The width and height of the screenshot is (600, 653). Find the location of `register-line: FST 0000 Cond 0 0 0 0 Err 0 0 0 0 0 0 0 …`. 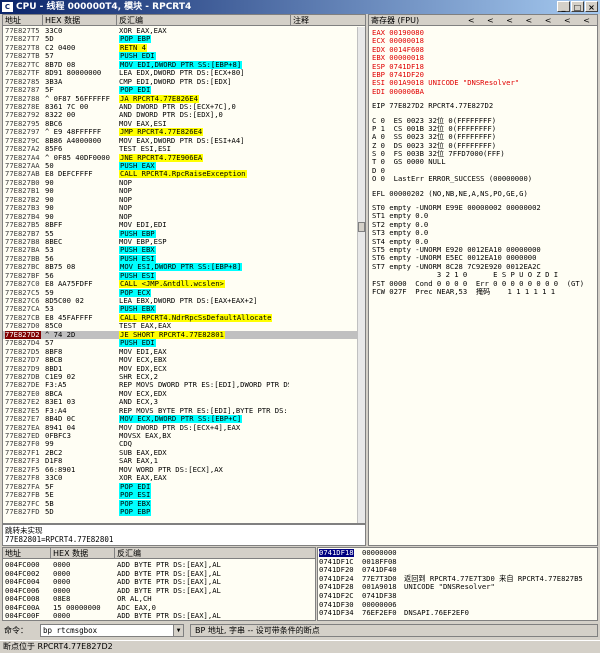

register-line: FST 0000 Cond 0 0 0 0 Err 0 0 0 0 0 0 0 … is located at coordinates (483, 284).